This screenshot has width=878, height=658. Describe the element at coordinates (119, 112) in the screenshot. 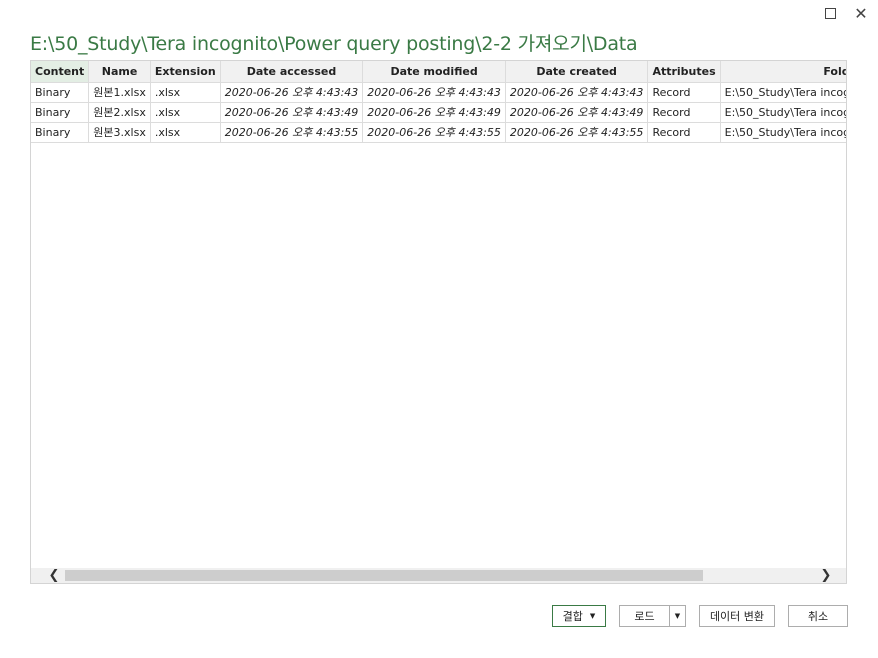

I see `cell-name: 원본2.xlsx` at that location.